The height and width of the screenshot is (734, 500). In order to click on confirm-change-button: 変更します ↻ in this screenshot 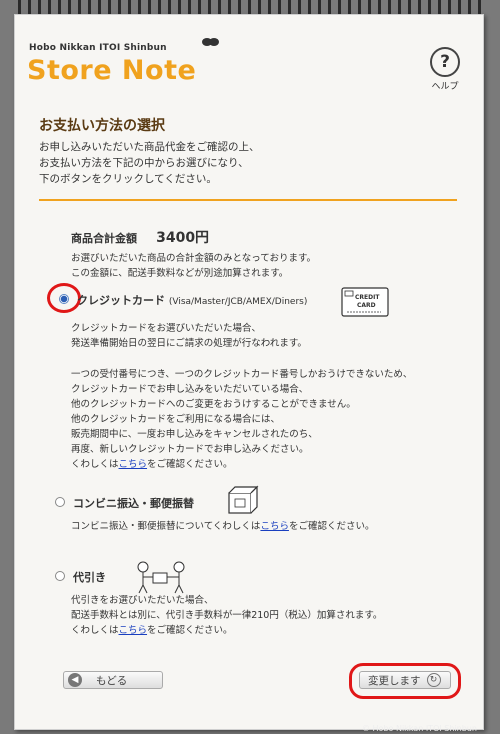, I will do `click(405, 680)`.